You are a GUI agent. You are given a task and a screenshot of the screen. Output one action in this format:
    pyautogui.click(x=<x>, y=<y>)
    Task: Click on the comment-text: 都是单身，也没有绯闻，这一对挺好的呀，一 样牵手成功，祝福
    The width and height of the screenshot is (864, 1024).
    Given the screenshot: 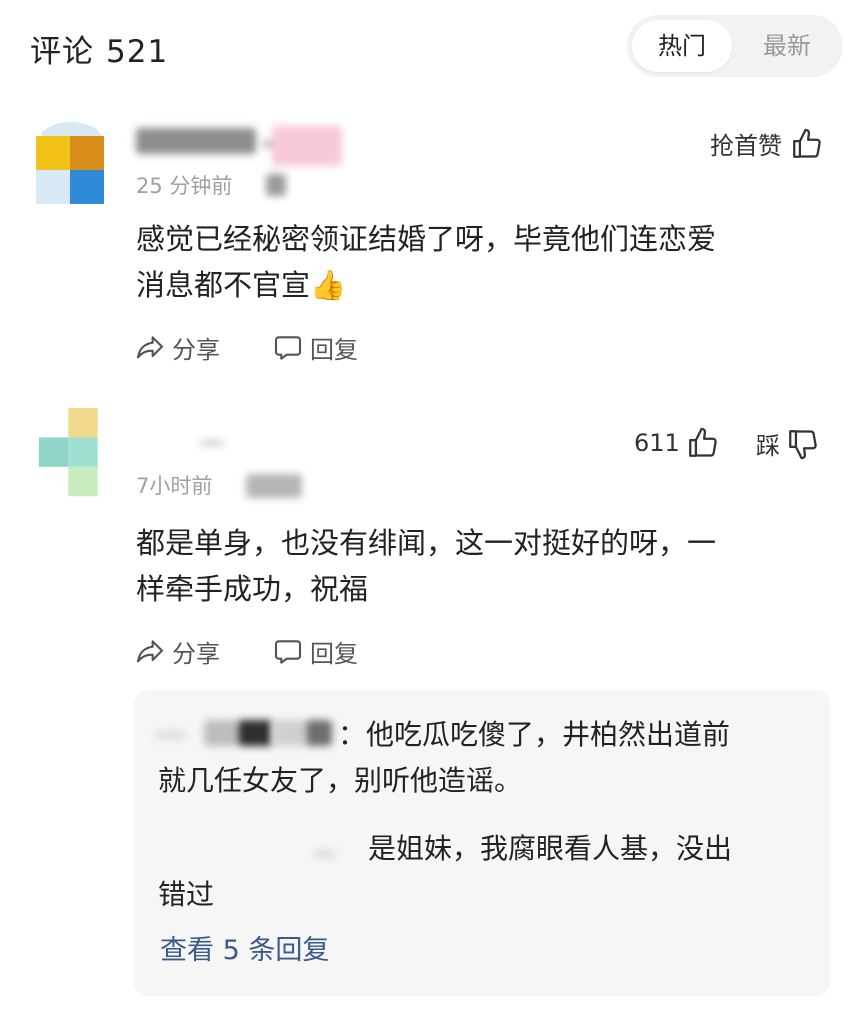 What is the action you would take?
    pyautogui.click(x=481, y=566)
    